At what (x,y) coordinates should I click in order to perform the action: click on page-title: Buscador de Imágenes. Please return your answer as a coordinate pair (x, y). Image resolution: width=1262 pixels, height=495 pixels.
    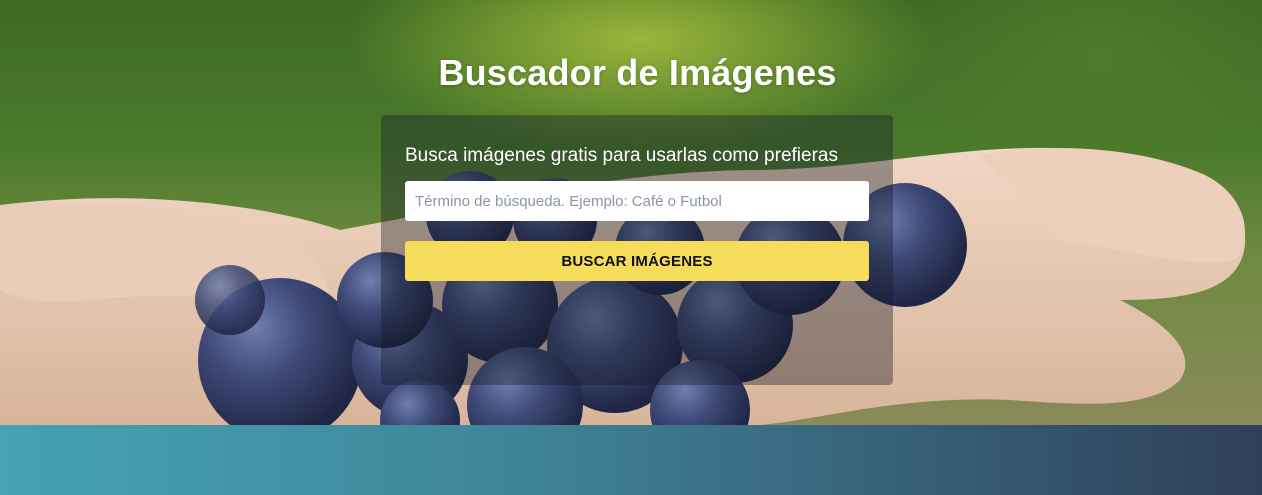
    Looking at the image, I should click on (637, 72).